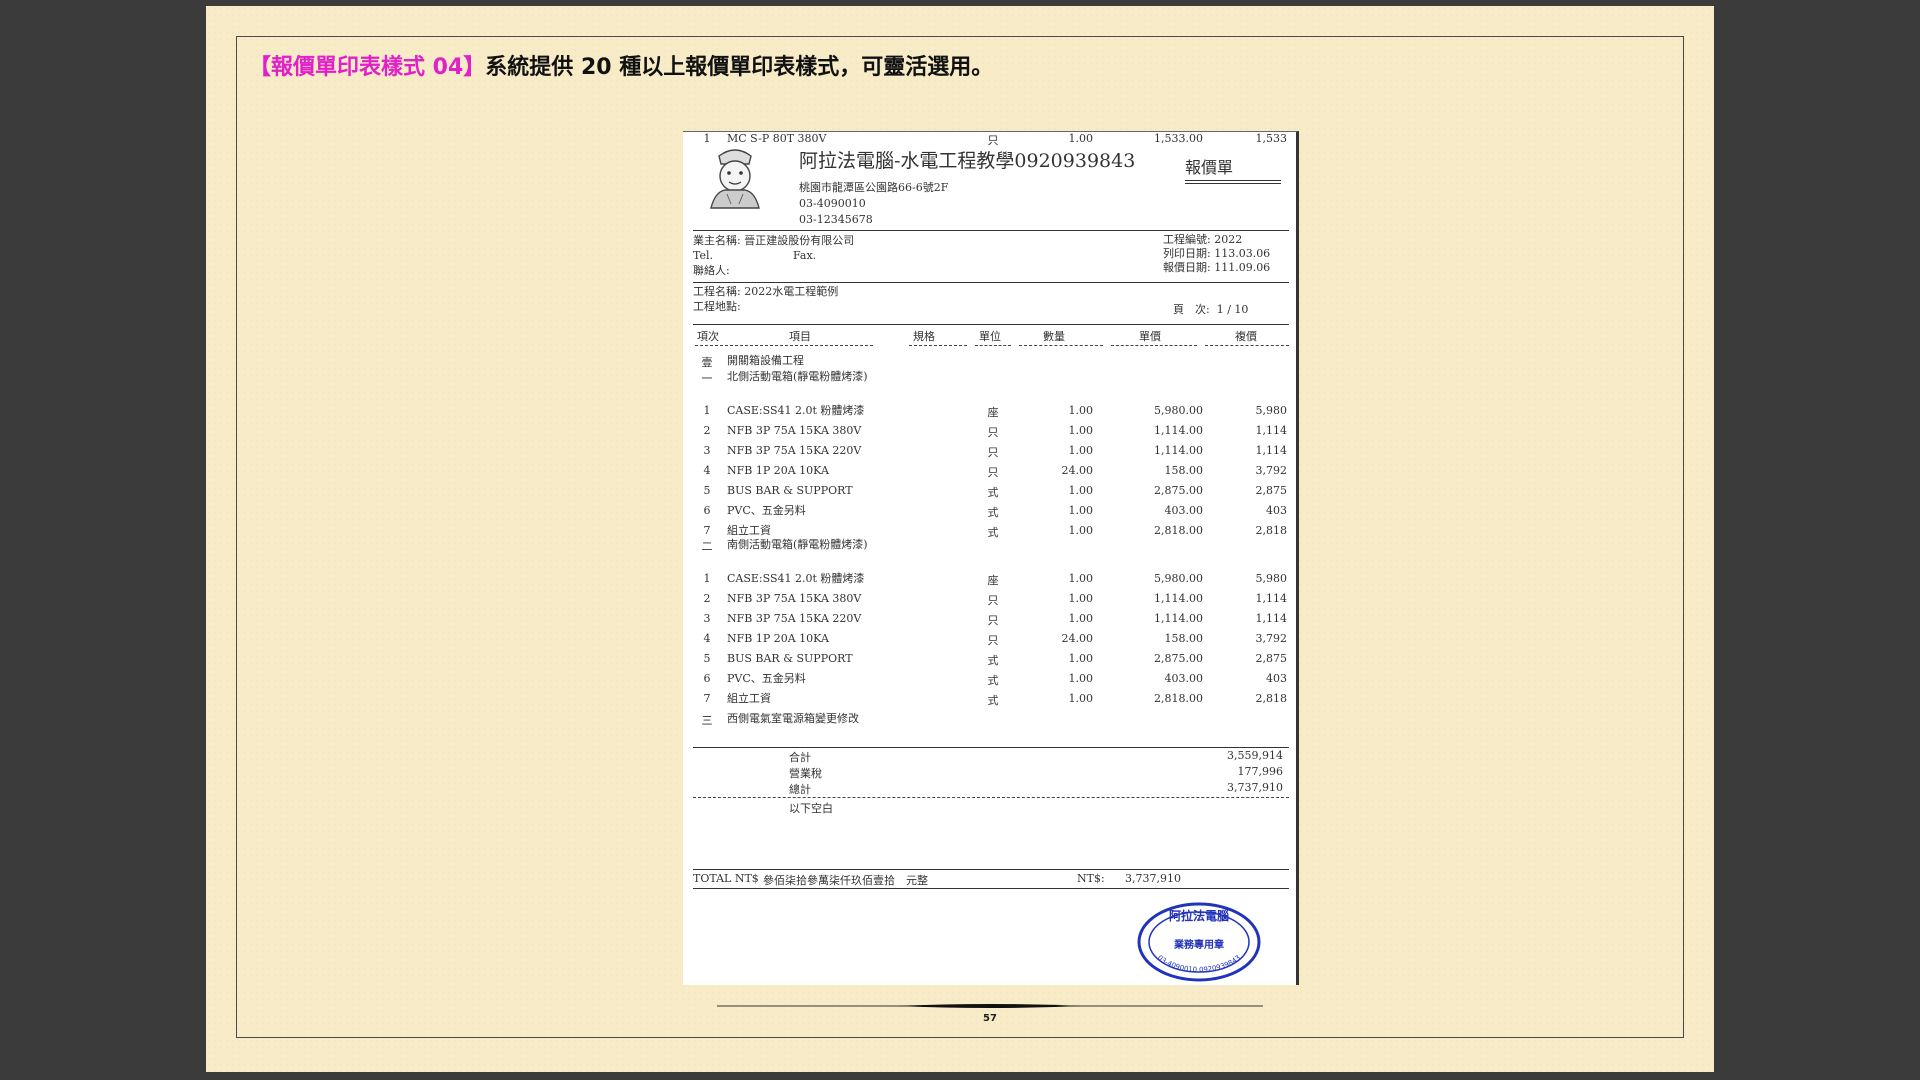 Image resolution: width=1920 pixels, height=1080 pixels. I want to click on table-row: 一 北側活動電箱(靜電粉體烤漆), so click(989, 379).